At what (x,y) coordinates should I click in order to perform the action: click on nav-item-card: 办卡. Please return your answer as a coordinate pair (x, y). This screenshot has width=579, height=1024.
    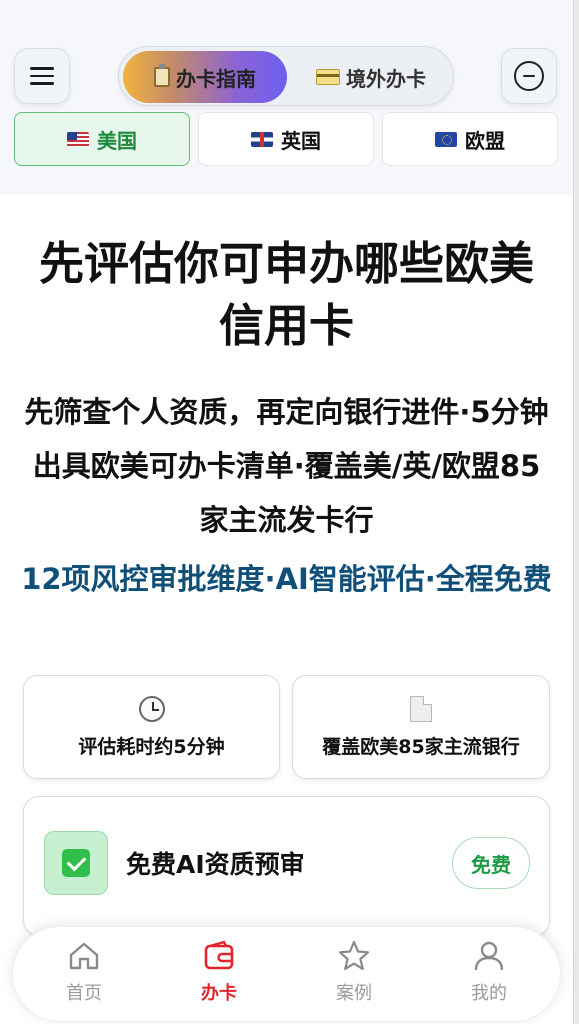
    Looking at the image, I should click on (219, 975).